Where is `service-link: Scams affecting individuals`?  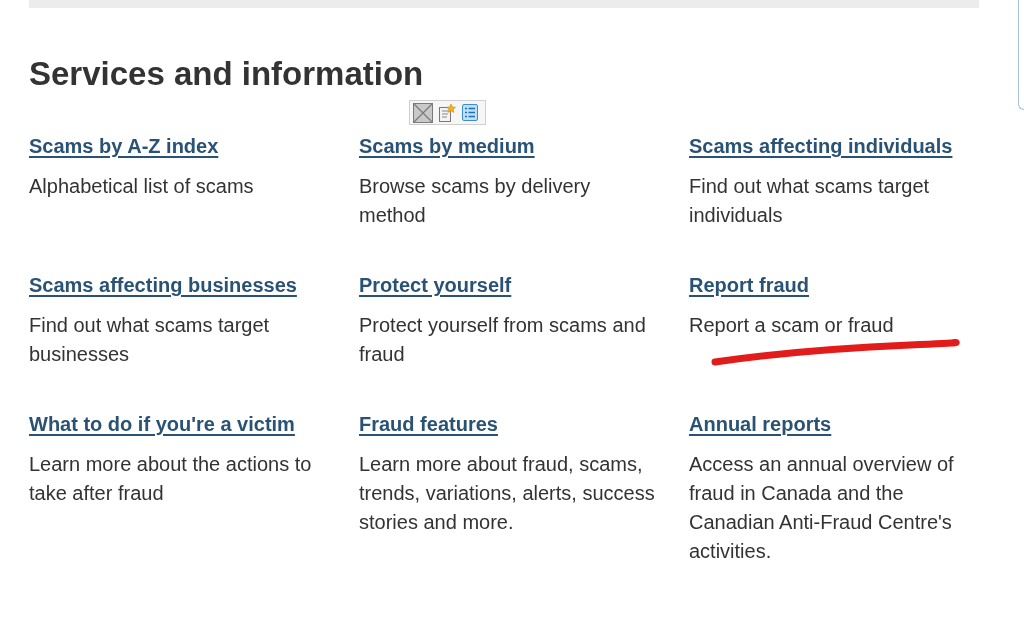 service-link: Scams affecting individuals is located at coordinates (821, 146).